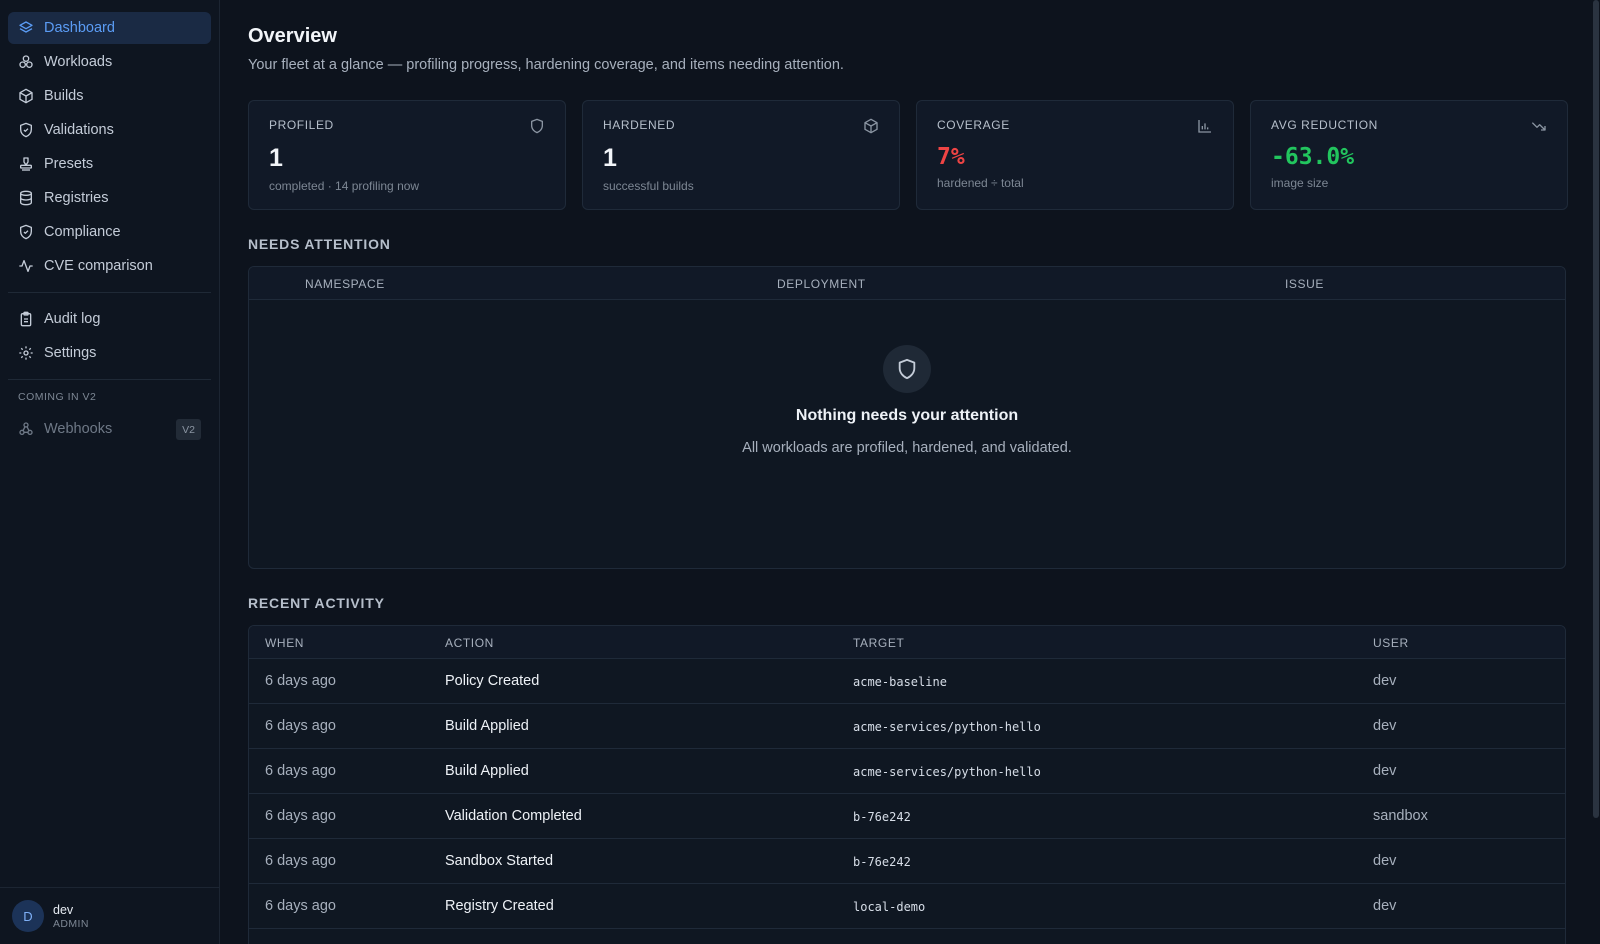 This screenshot has height=944, width=1600. I want to click on boxes-icon, so click(26, 62).